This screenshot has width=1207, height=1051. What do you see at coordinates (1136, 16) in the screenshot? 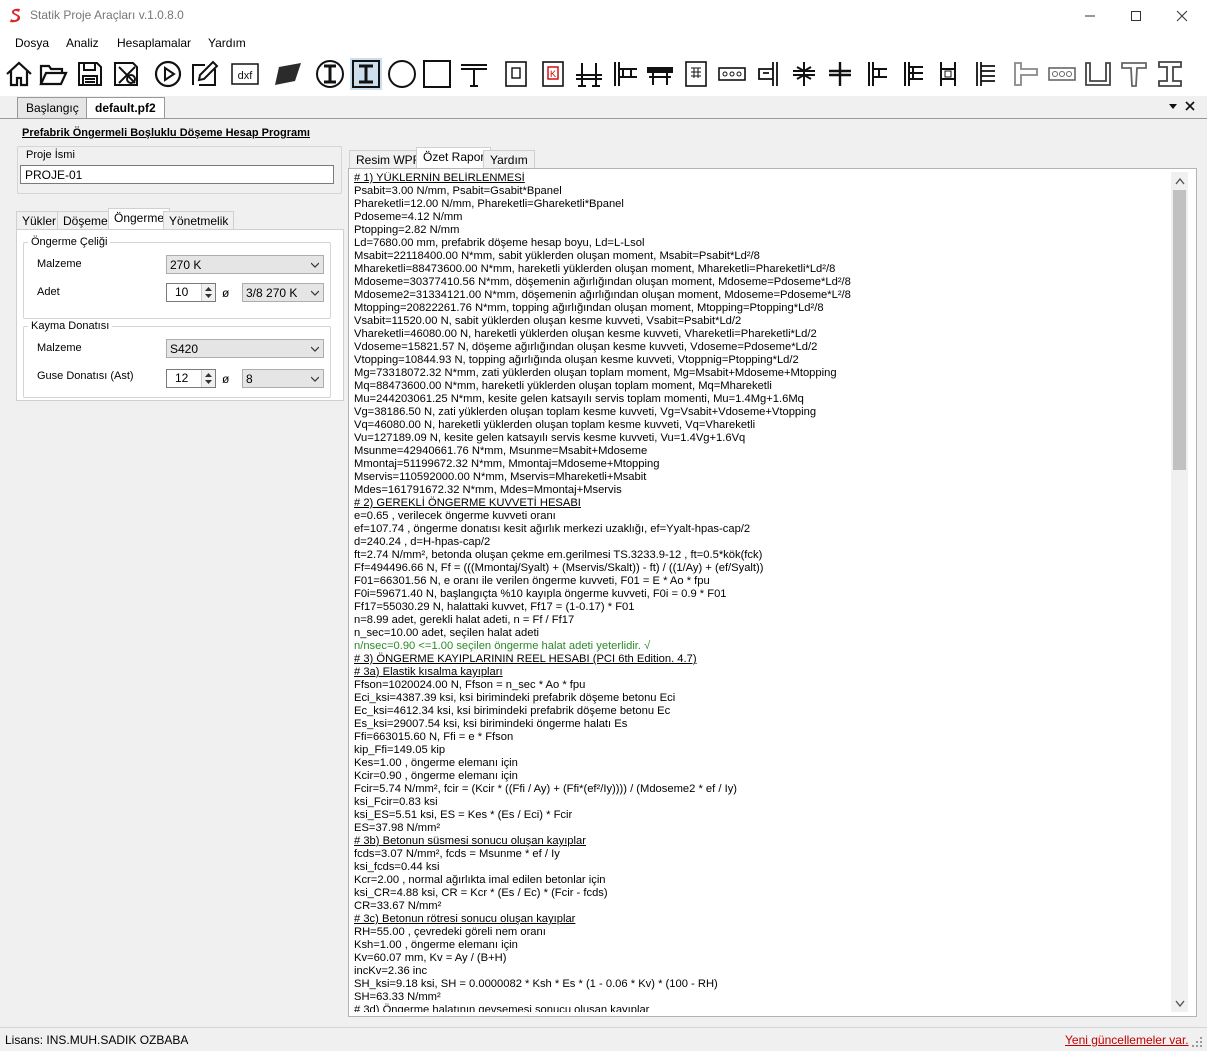
I see `maximize-button` at bounding box center [1136, 16].